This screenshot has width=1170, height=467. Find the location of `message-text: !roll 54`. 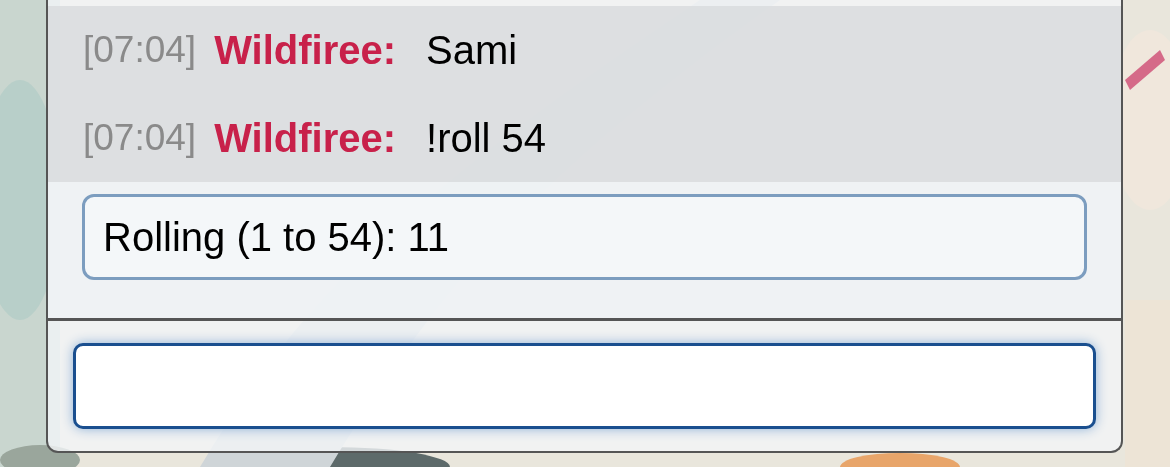

message-text: !roll 54 is located at coordinates (486, 138).